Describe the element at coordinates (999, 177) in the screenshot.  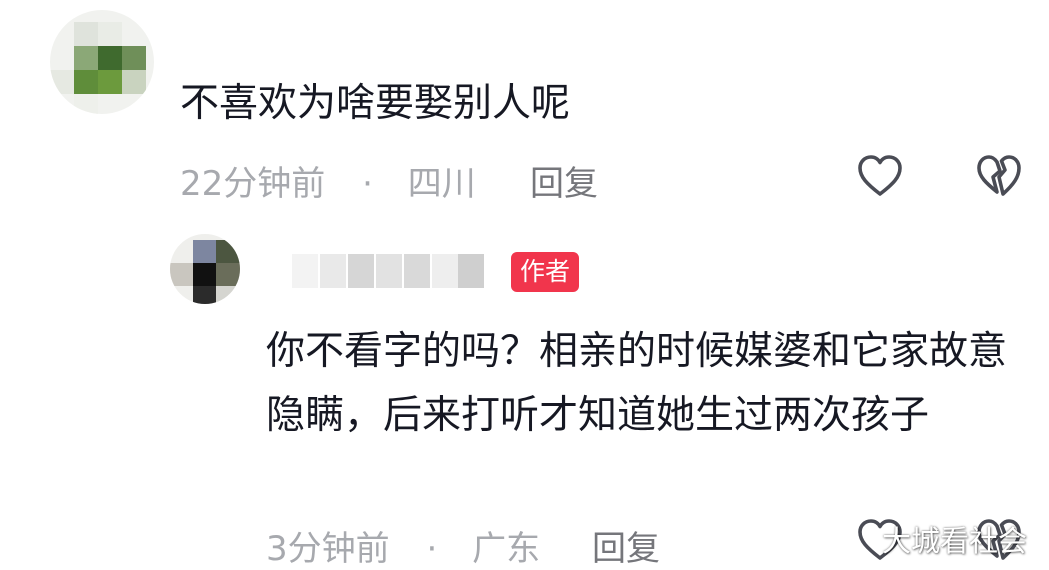
I see `broken-heart-icon` at that location.